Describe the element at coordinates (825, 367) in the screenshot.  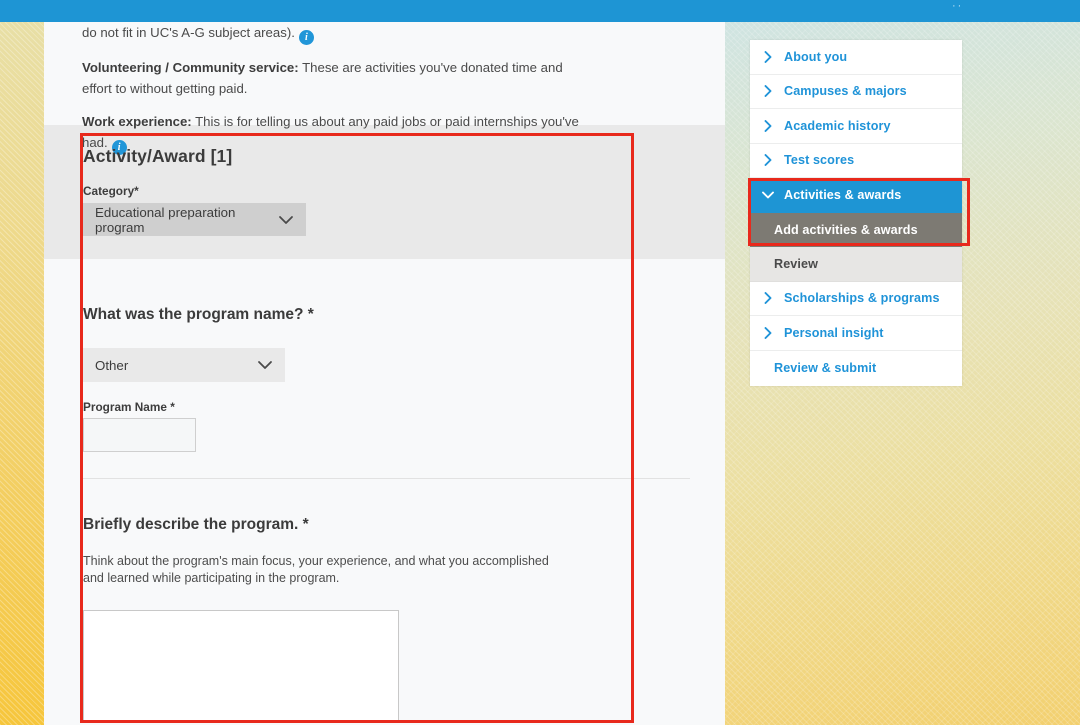
I see `sidebar-item-label: Review & submit` at that location.